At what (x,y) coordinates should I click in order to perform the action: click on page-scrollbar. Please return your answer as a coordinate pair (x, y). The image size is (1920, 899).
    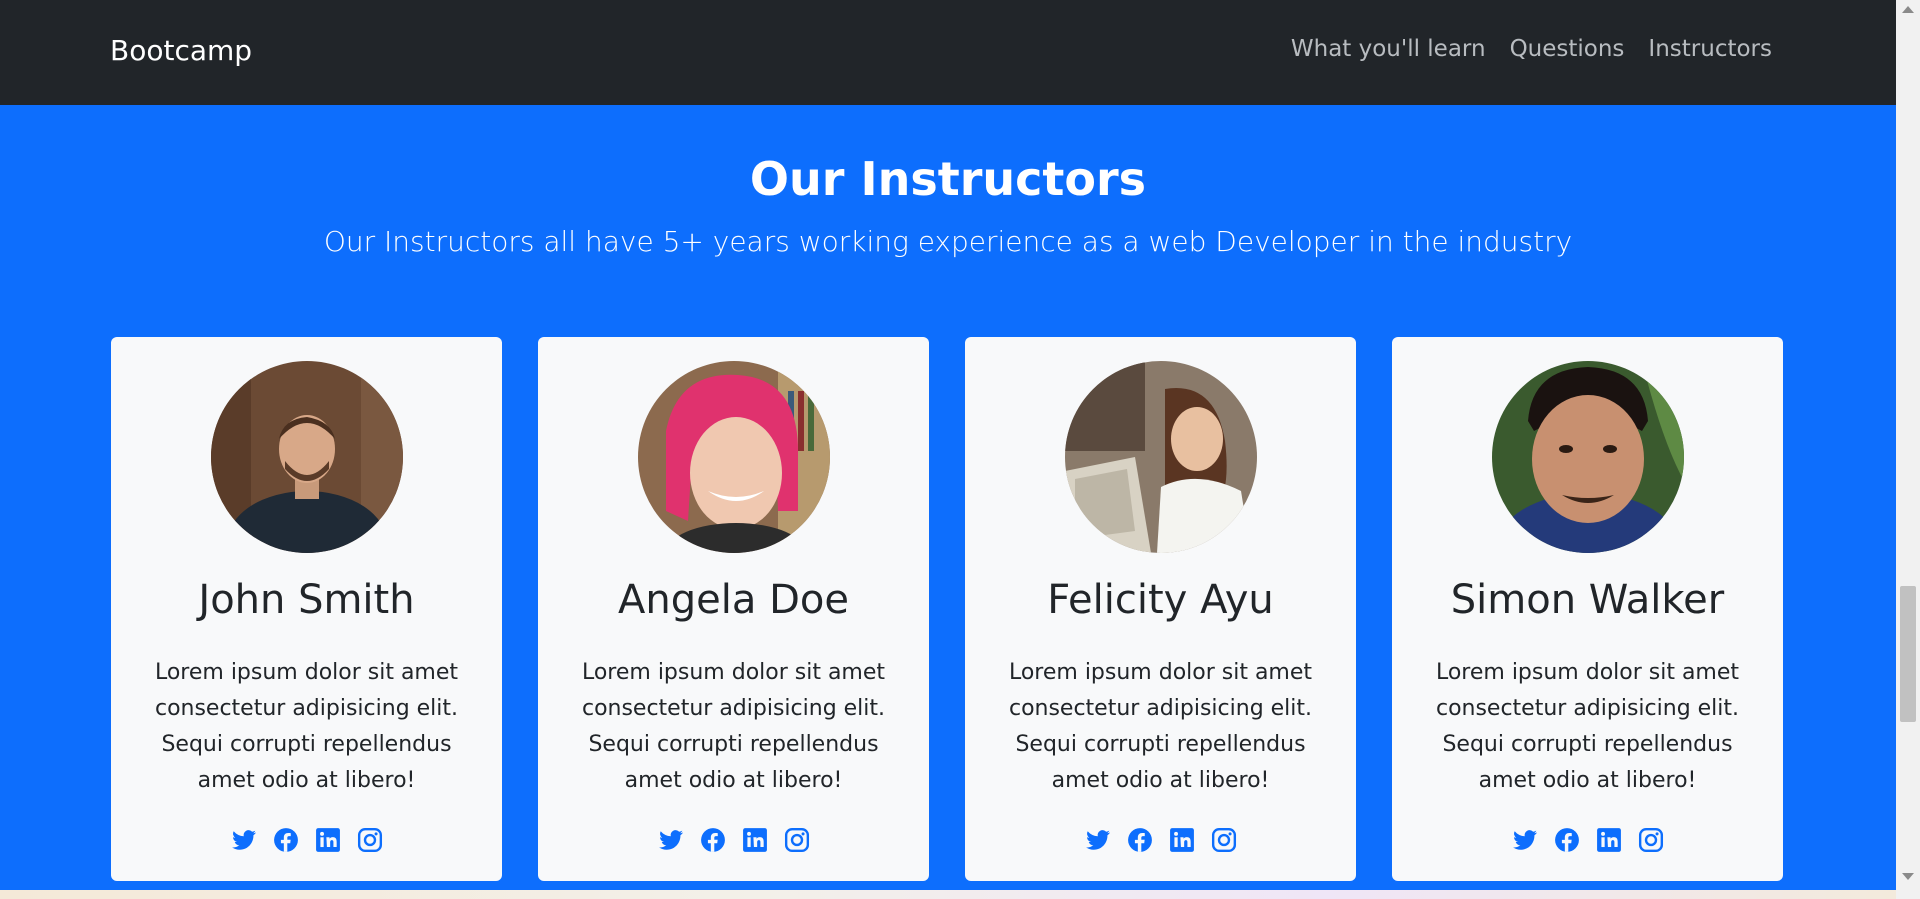
    Looking at the image, I should click on (1908, 449).